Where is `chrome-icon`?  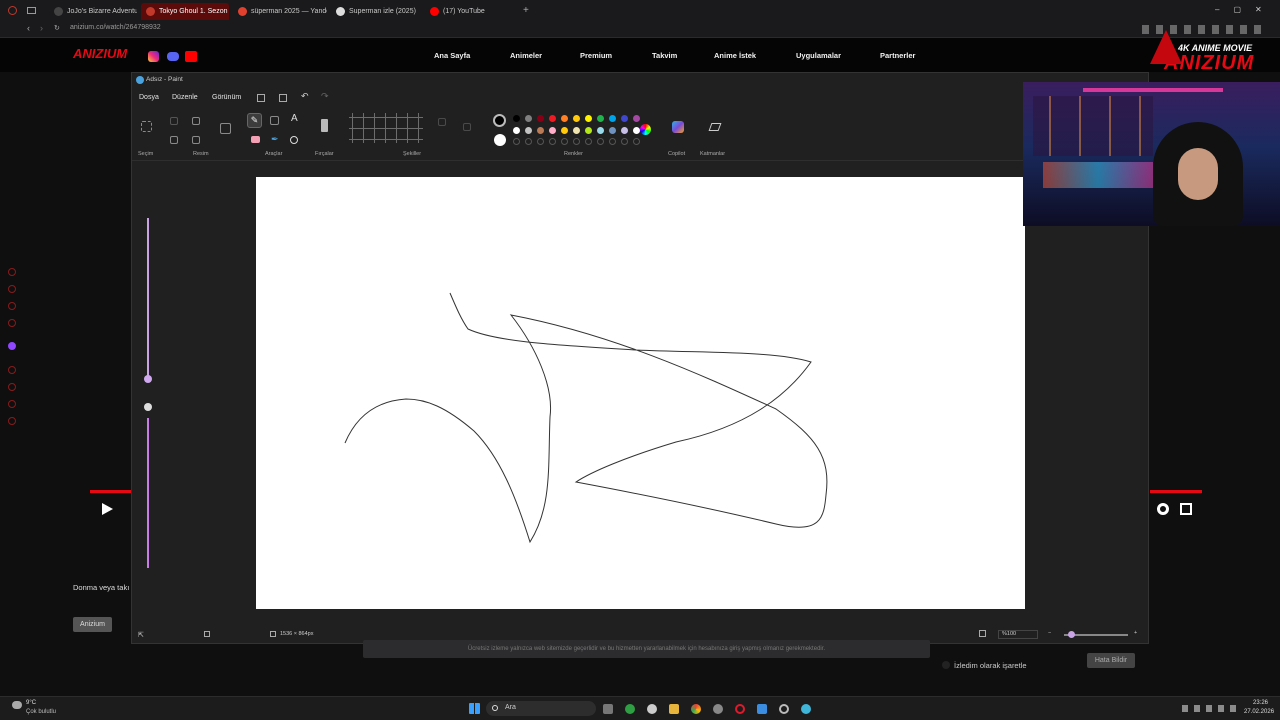
chrome-icon is located at coordinates (696, 709).